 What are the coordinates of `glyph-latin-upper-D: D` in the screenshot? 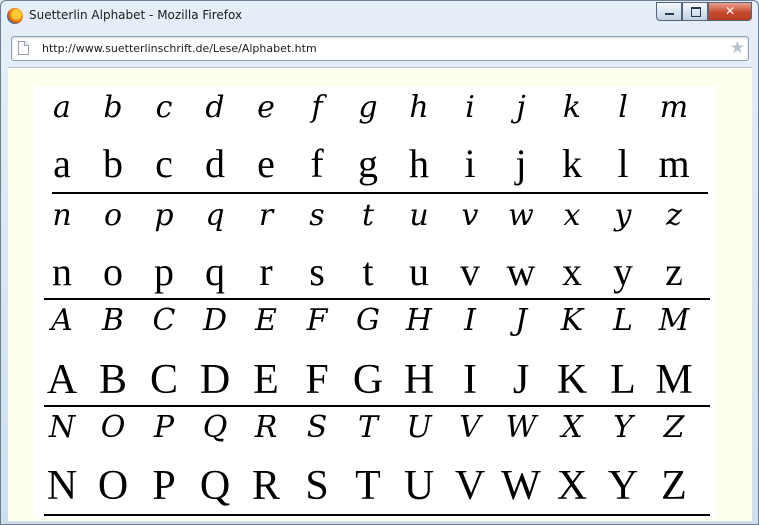 It's located at (215, 380).